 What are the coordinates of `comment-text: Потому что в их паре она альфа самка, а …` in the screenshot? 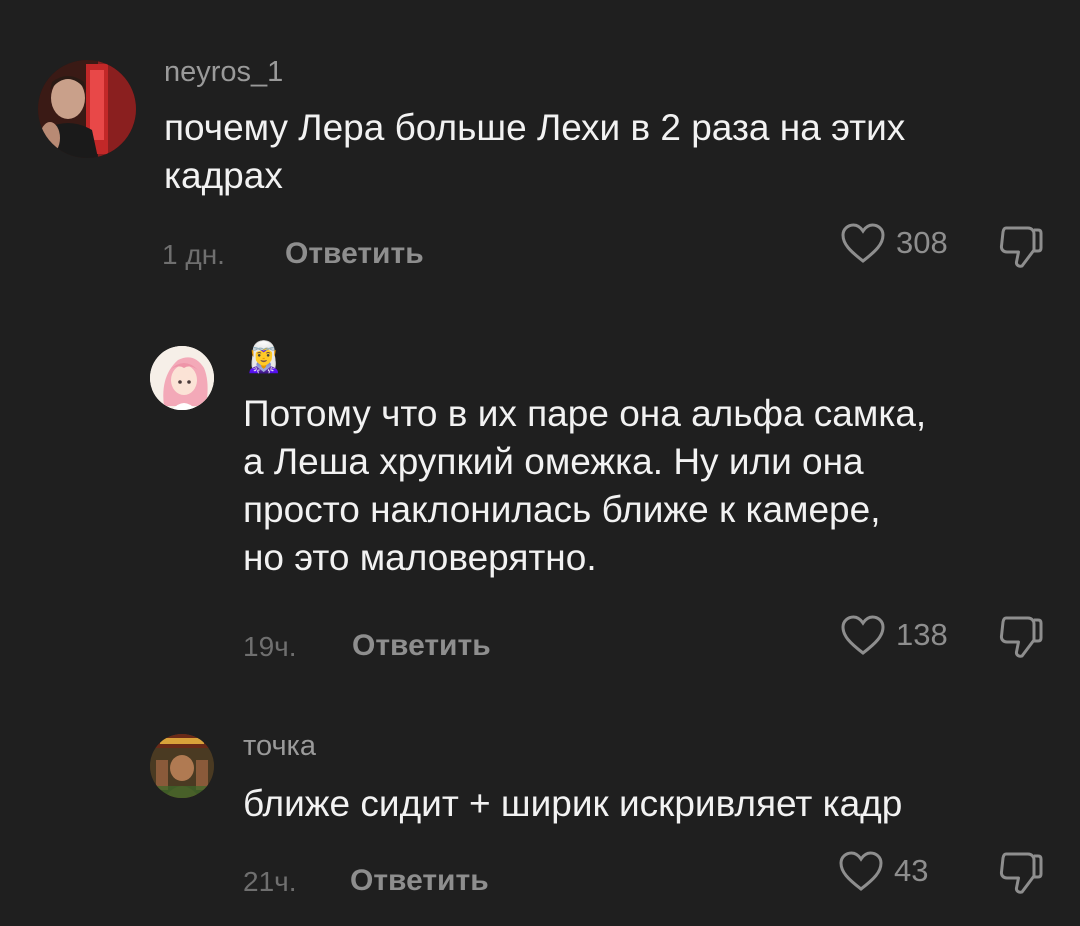 It's located at (584, 486).